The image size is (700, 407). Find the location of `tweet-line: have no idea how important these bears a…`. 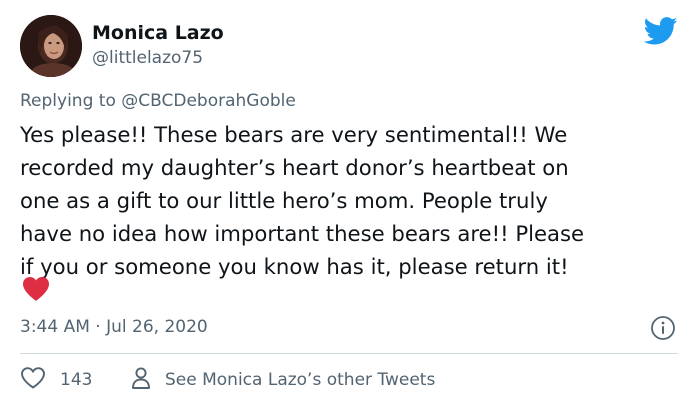

tweet-line: have no idea how important these bears a… is located at coordinates (302, 233).